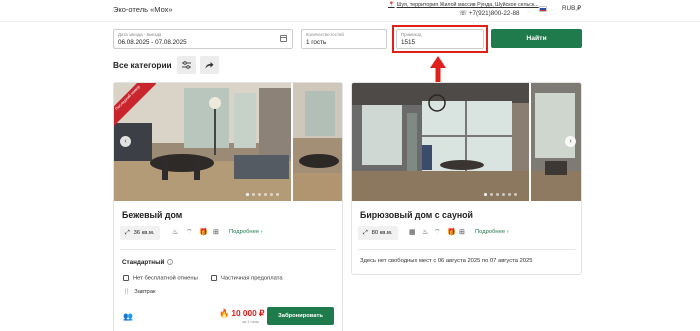 This screenshot has width=700, height=331. Describe the element at coordinates (128, 316) in the screenshot. I see `guests-icon: 👥` at that location.